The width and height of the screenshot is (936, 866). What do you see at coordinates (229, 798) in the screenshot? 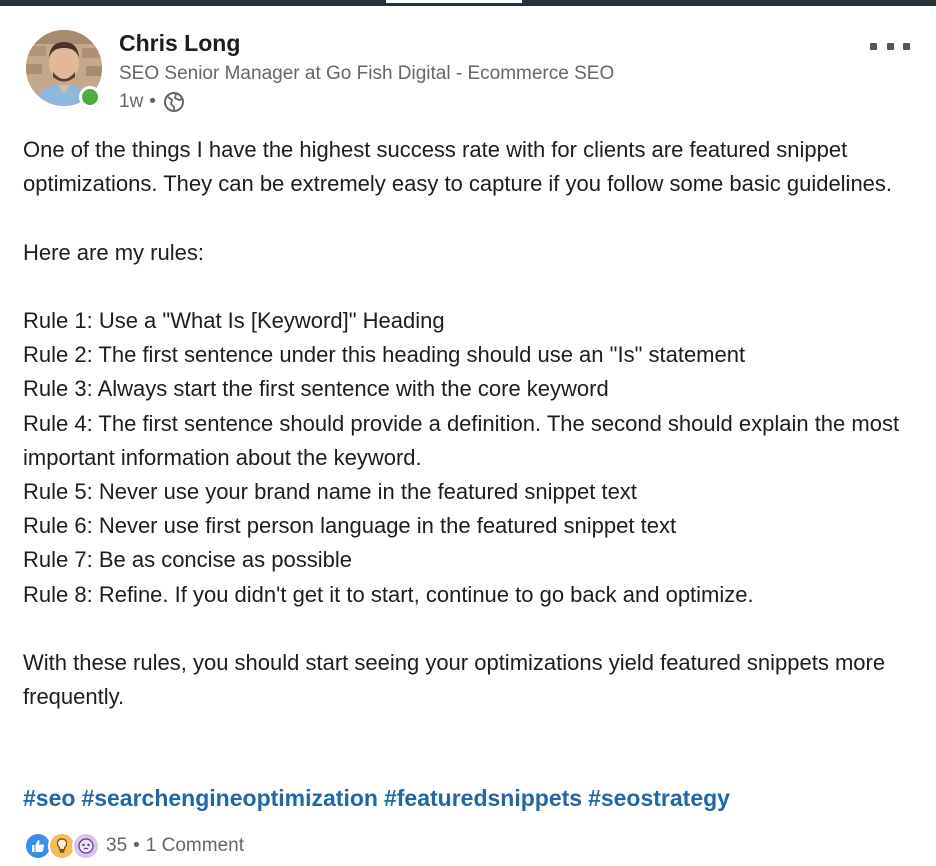
I see `hashtag-link: #searchengineoptimization` at bounding box center [229, 798].